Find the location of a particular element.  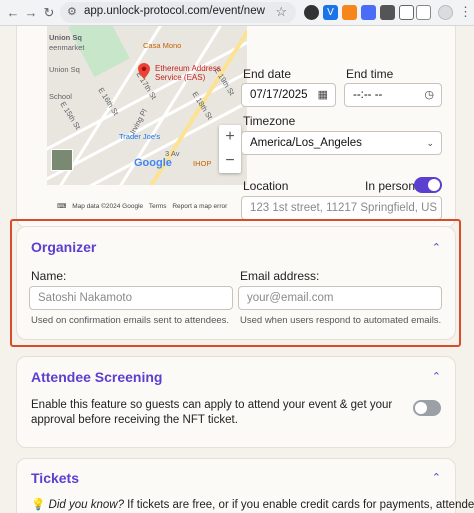

map-data-text: Map data ©2024 Google is located at coordinates (108, 206).